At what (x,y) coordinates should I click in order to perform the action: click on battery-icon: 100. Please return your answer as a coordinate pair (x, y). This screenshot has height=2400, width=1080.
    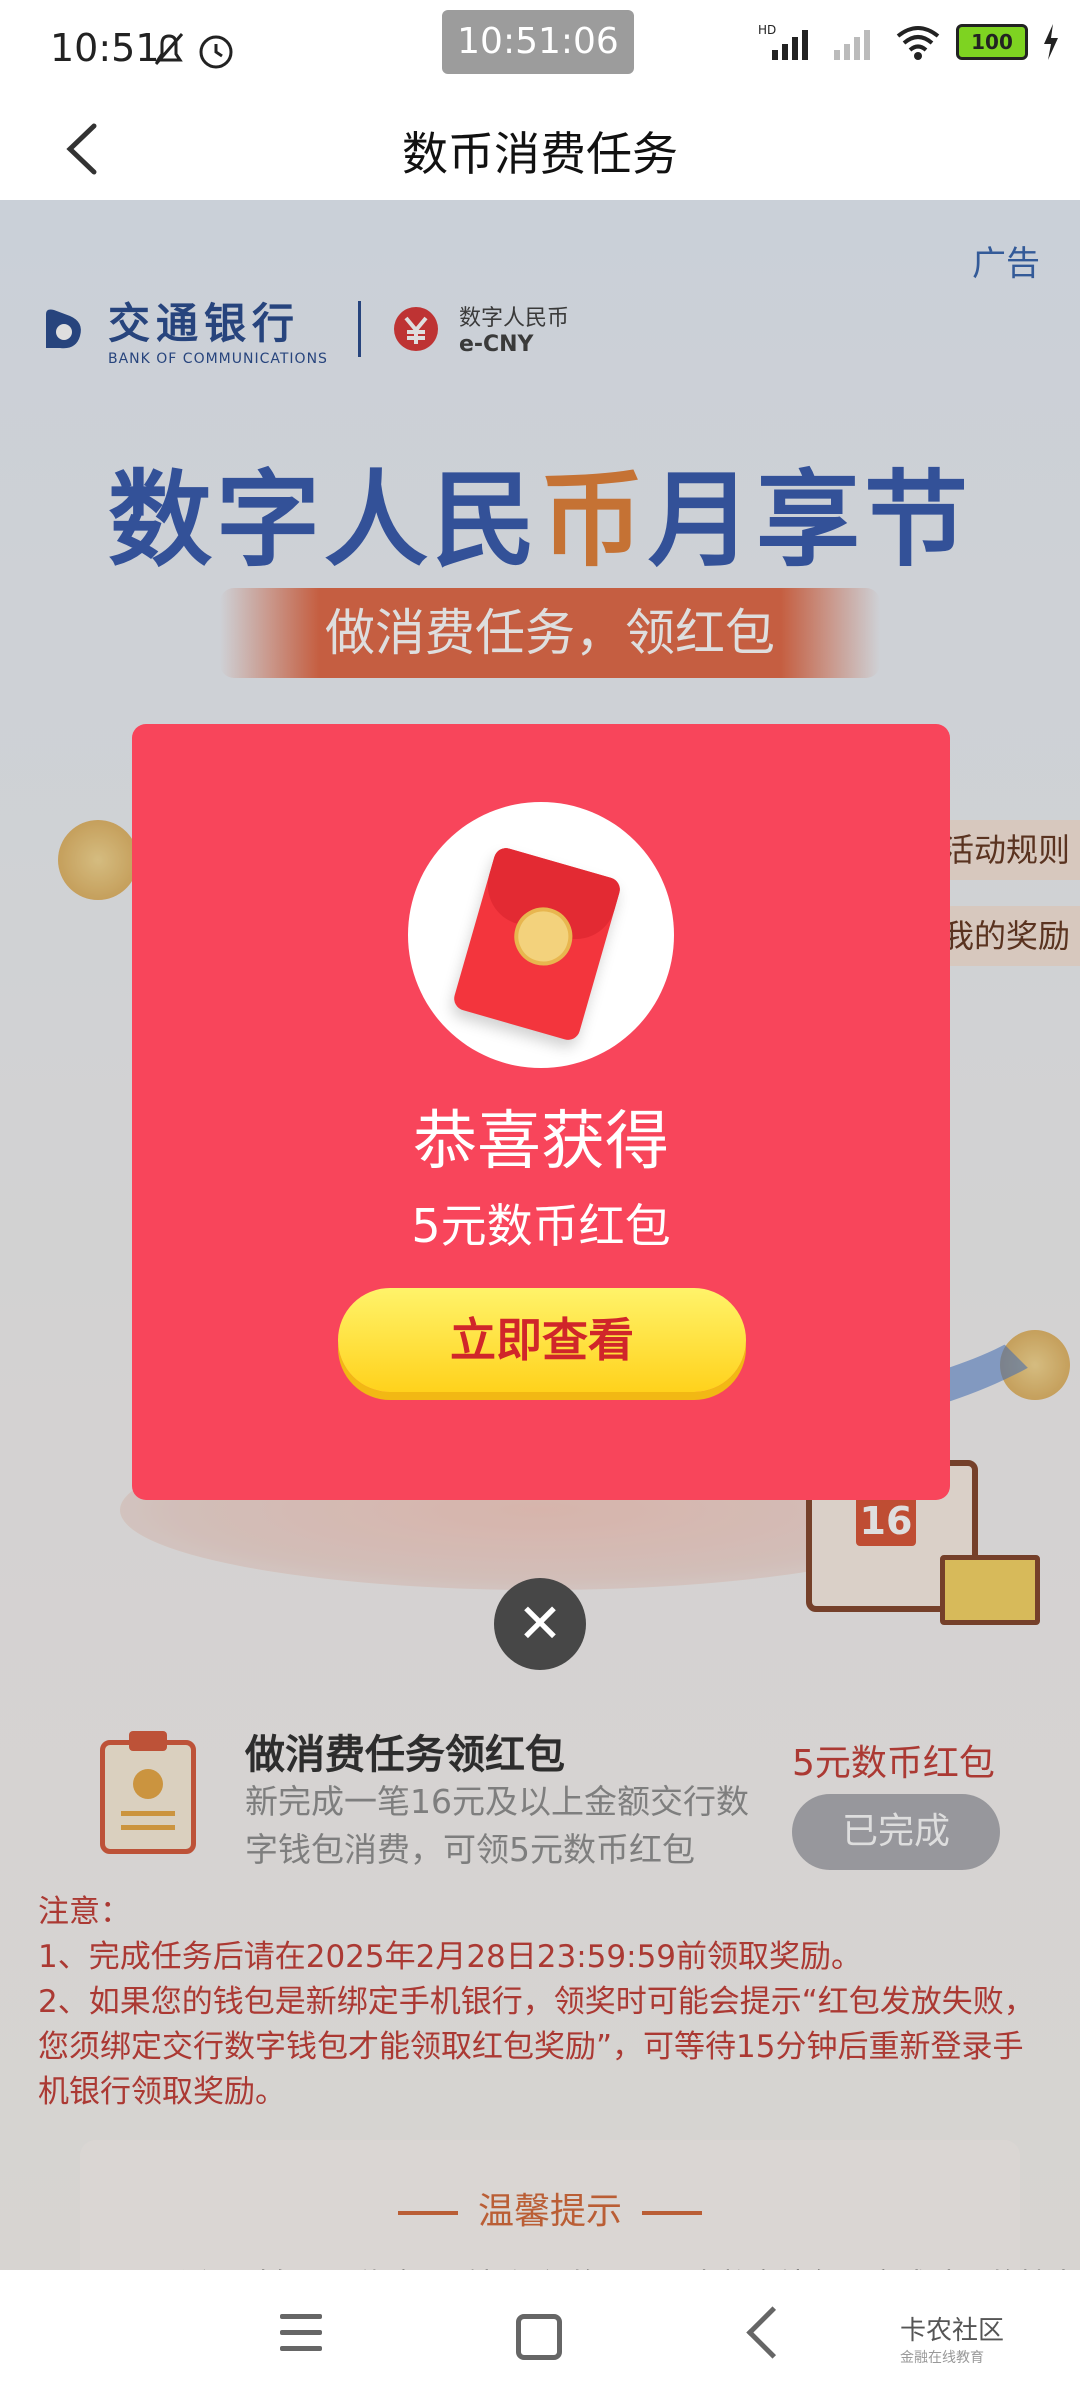
    Looking at the image, I should click on (992, 42).